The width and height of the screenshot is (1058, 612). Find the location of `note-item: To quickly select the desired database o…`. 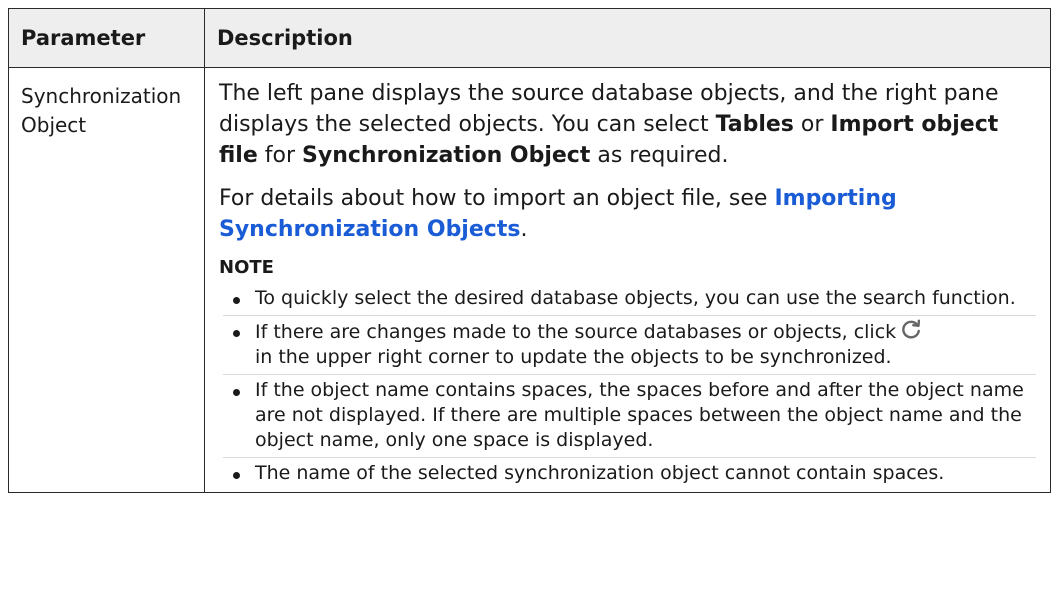

note-item: To quickly select the desired database o… is located at coordinates (629, 299).